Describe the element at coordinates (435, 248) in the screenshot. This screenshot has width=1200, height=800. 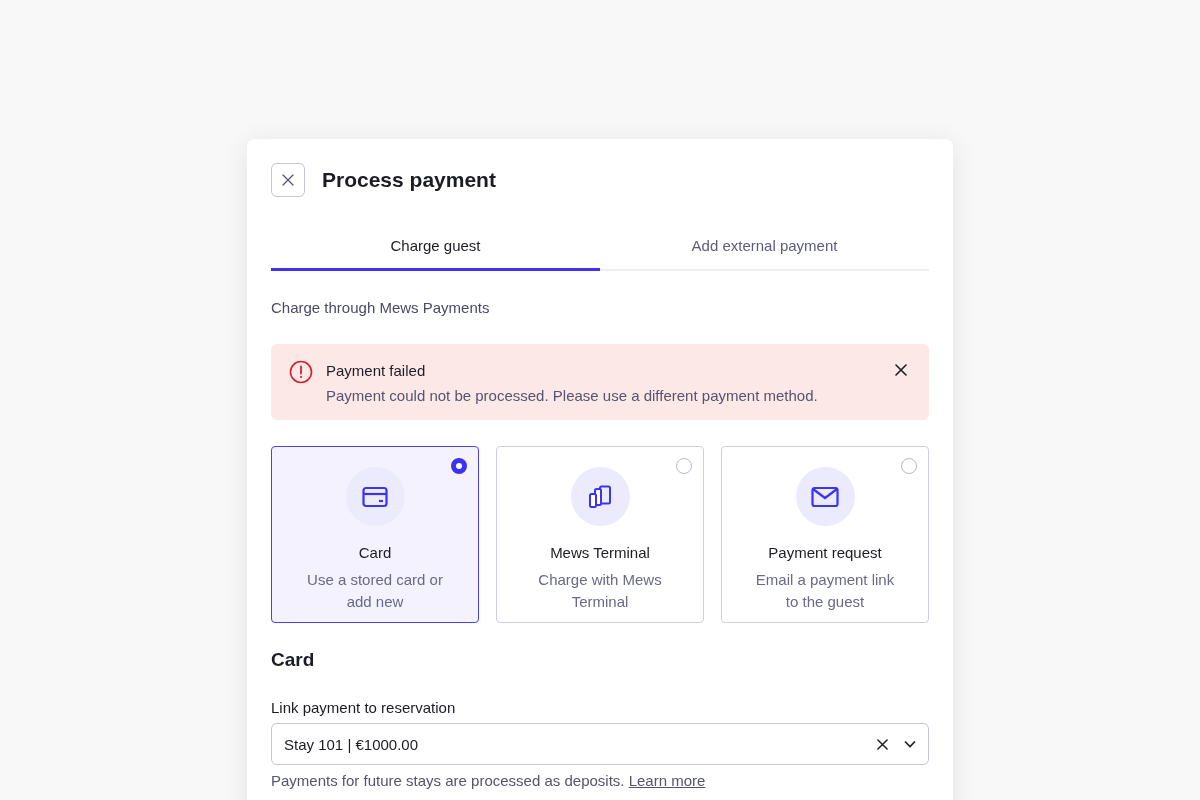
I see `tab: Charge guest` at that location.